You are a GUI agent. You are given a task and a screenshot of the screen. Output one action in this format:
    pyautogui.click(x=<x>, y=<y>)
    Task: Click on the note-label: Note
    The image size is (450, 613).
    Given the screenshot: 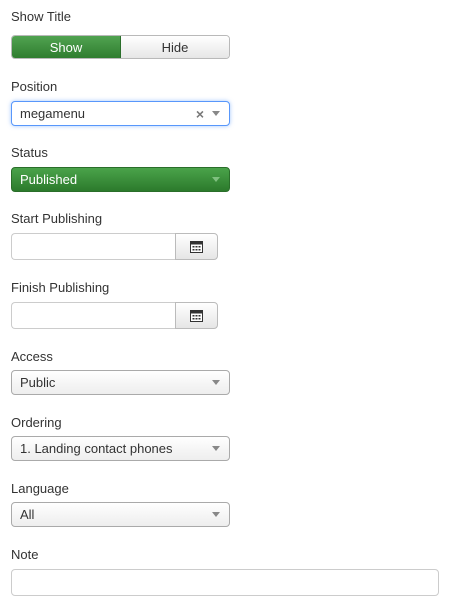 What is the action you would take?
    pyautogui.click(x=25, y=554)
    